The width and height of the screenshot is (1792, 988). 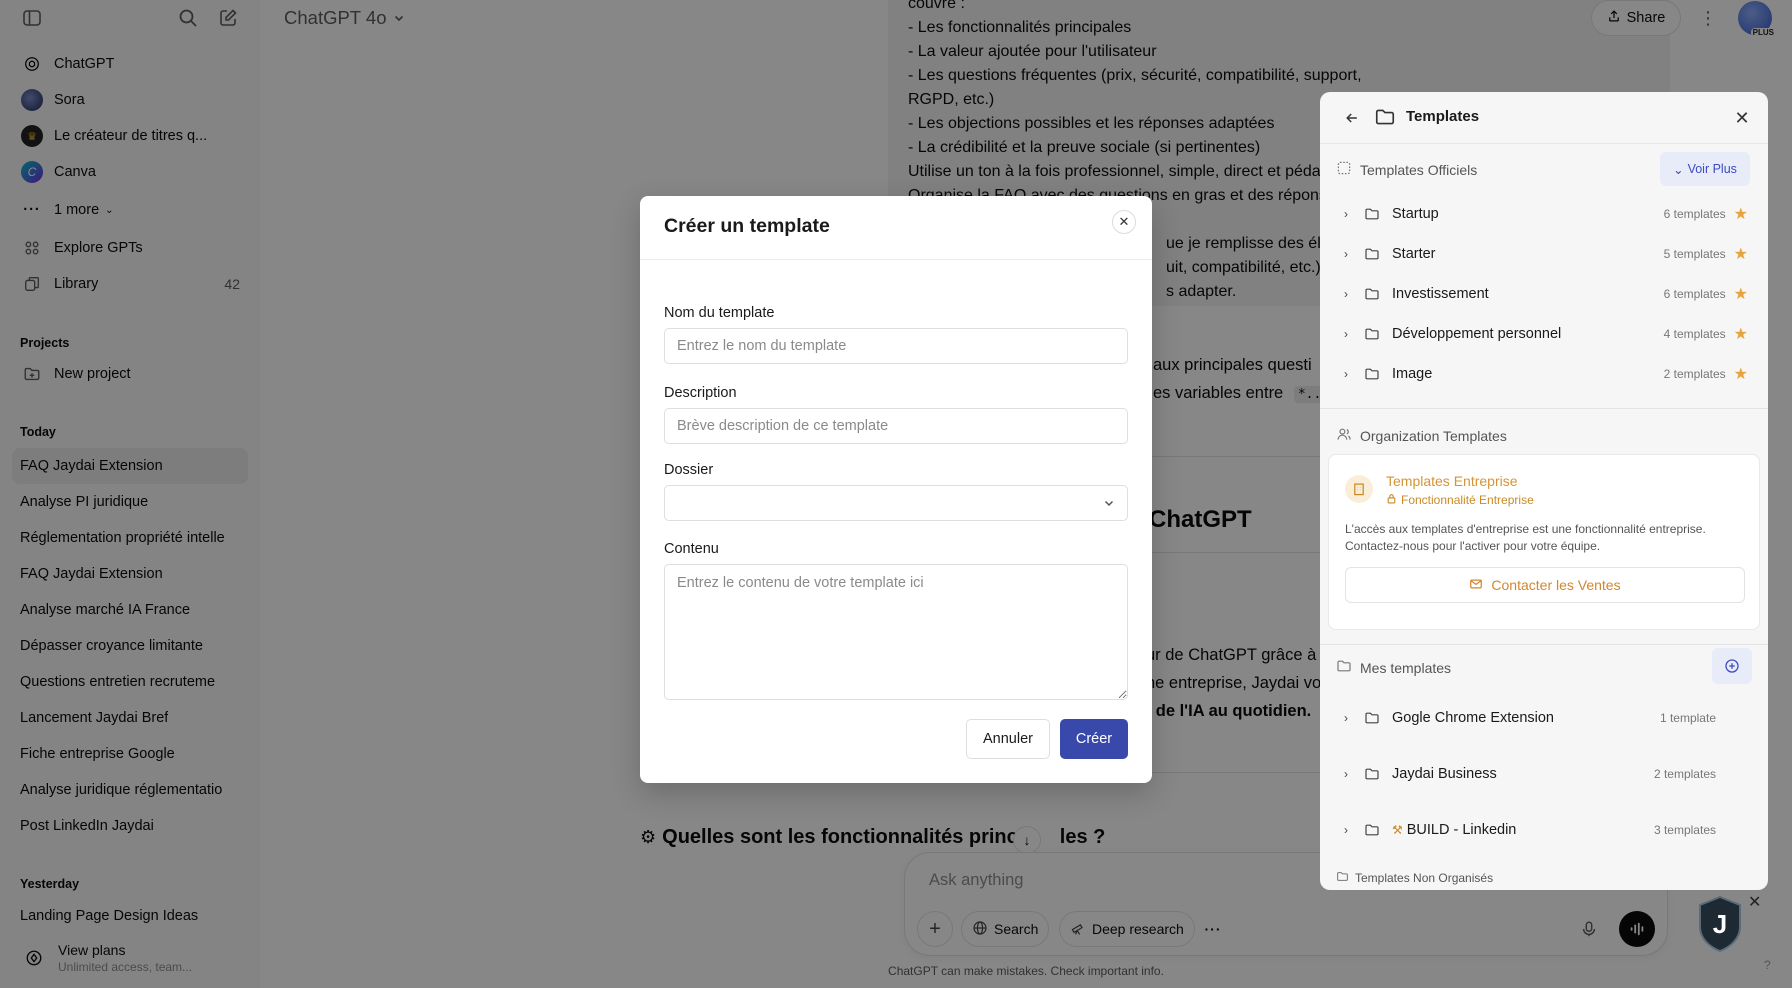 What do you see at coordinates (1094, 739) in the screenshot?
I see `create-button: Créer` at bounding box center [1094, 739].